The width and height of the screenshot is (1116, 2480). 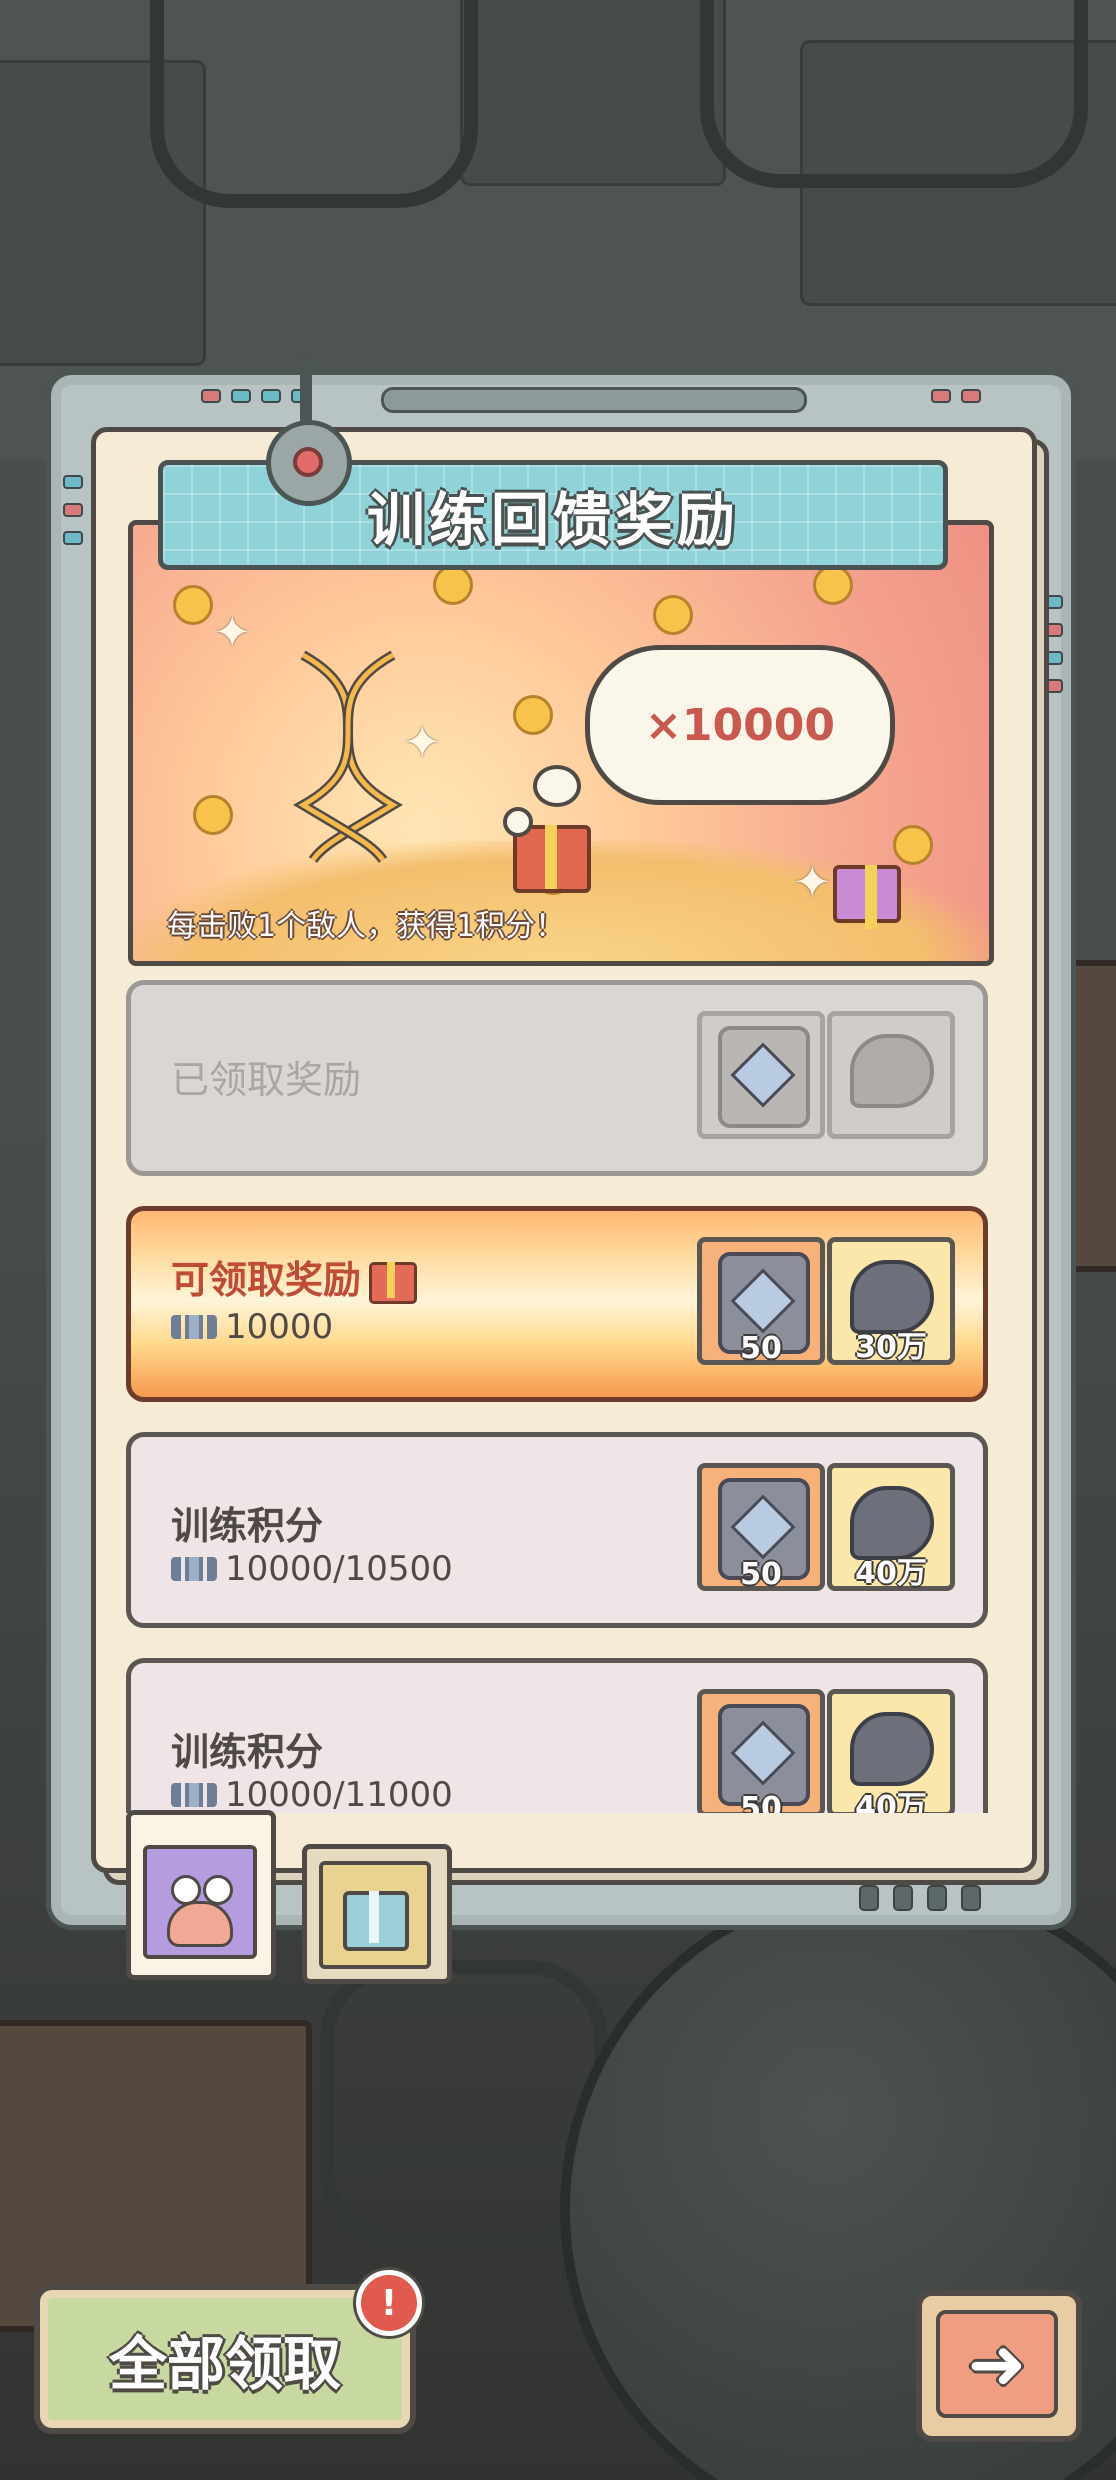 I want to click on claim-all-label: 全部领取, so click(x=224, y=2364).